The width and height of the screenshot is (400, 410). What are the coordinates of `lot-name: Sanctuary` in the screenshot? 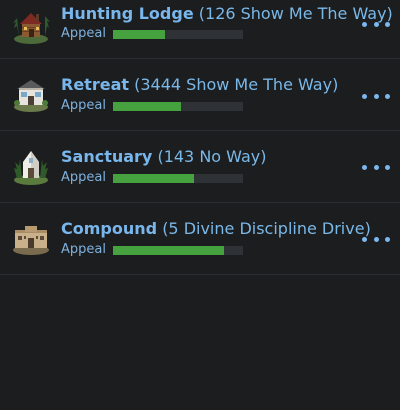 It's located at (107, 156).